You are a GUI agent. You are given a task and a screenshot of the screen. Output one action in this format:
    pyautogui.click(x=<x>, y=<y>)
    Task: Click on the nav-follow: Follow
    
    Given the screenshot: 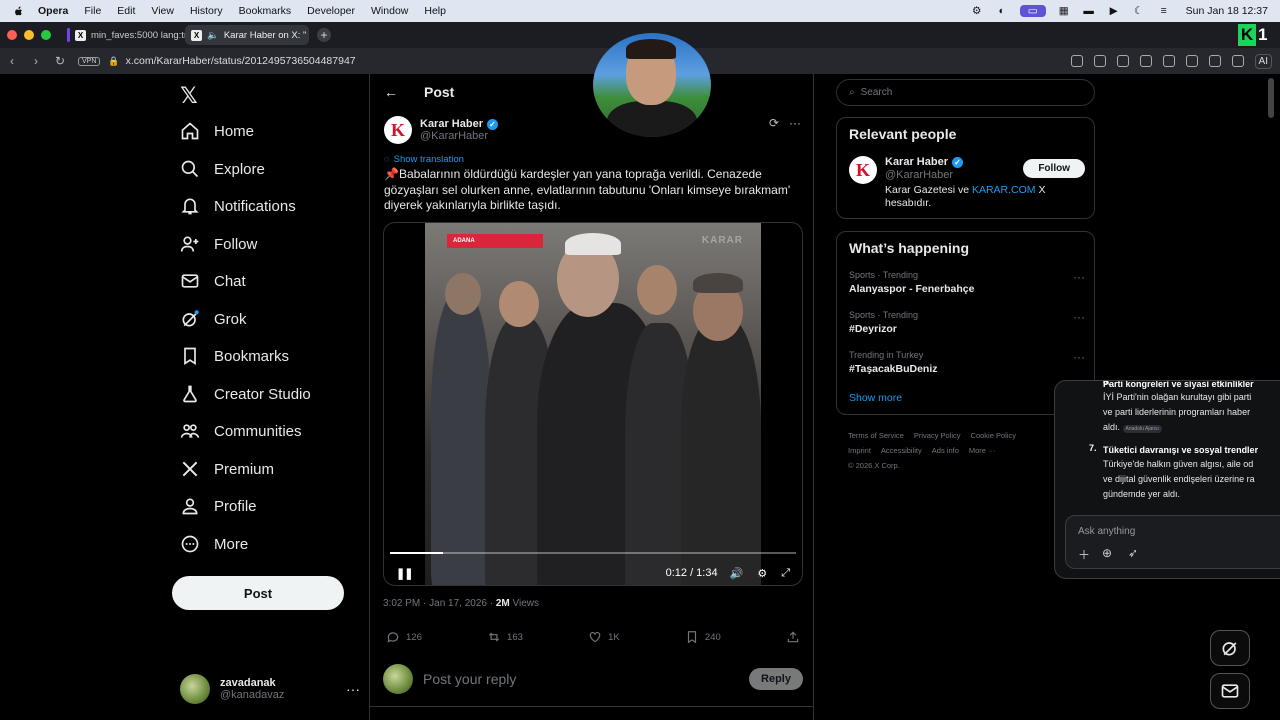 What is the action you would take?
    pyautogui.click(x=218, y=244)
    